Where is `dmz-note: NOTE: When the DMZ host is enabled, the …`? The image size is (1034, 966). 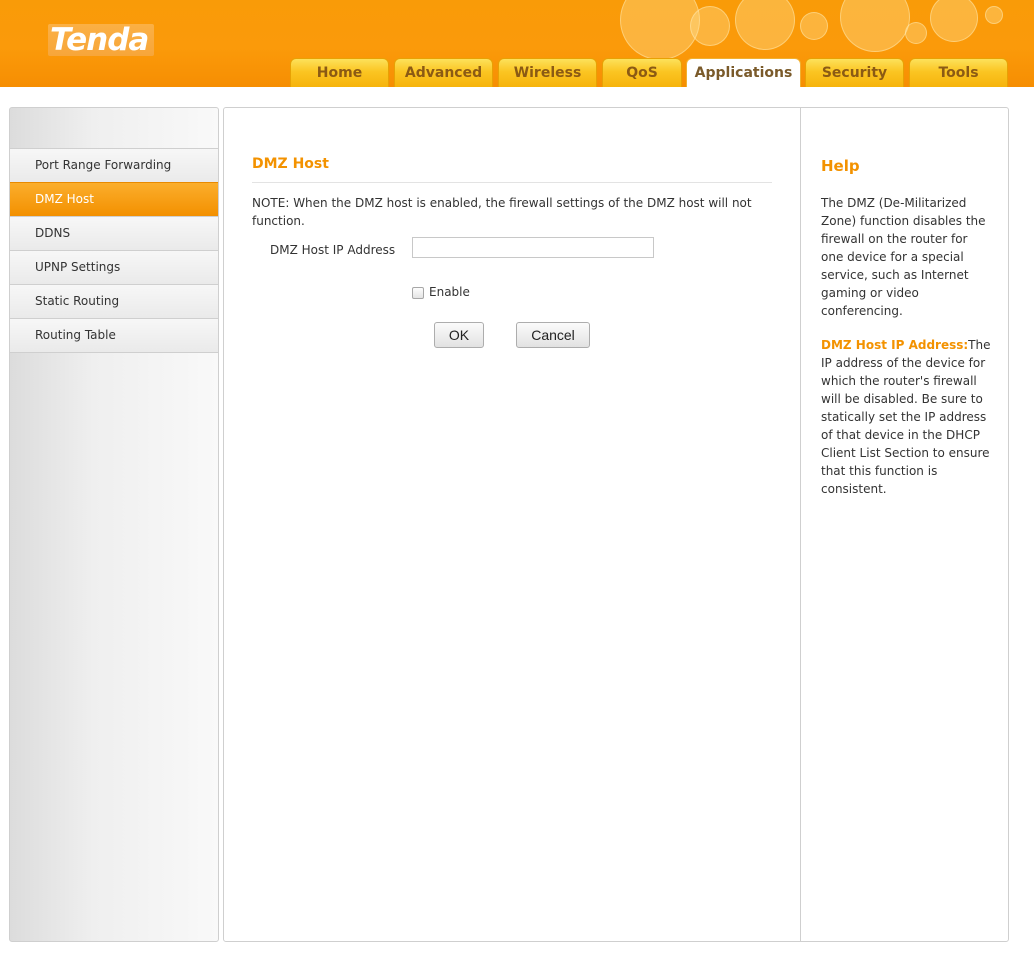 dmz-note: NOTE: When the DMZ host is enabled, the … is located at coordinates (502, 212).